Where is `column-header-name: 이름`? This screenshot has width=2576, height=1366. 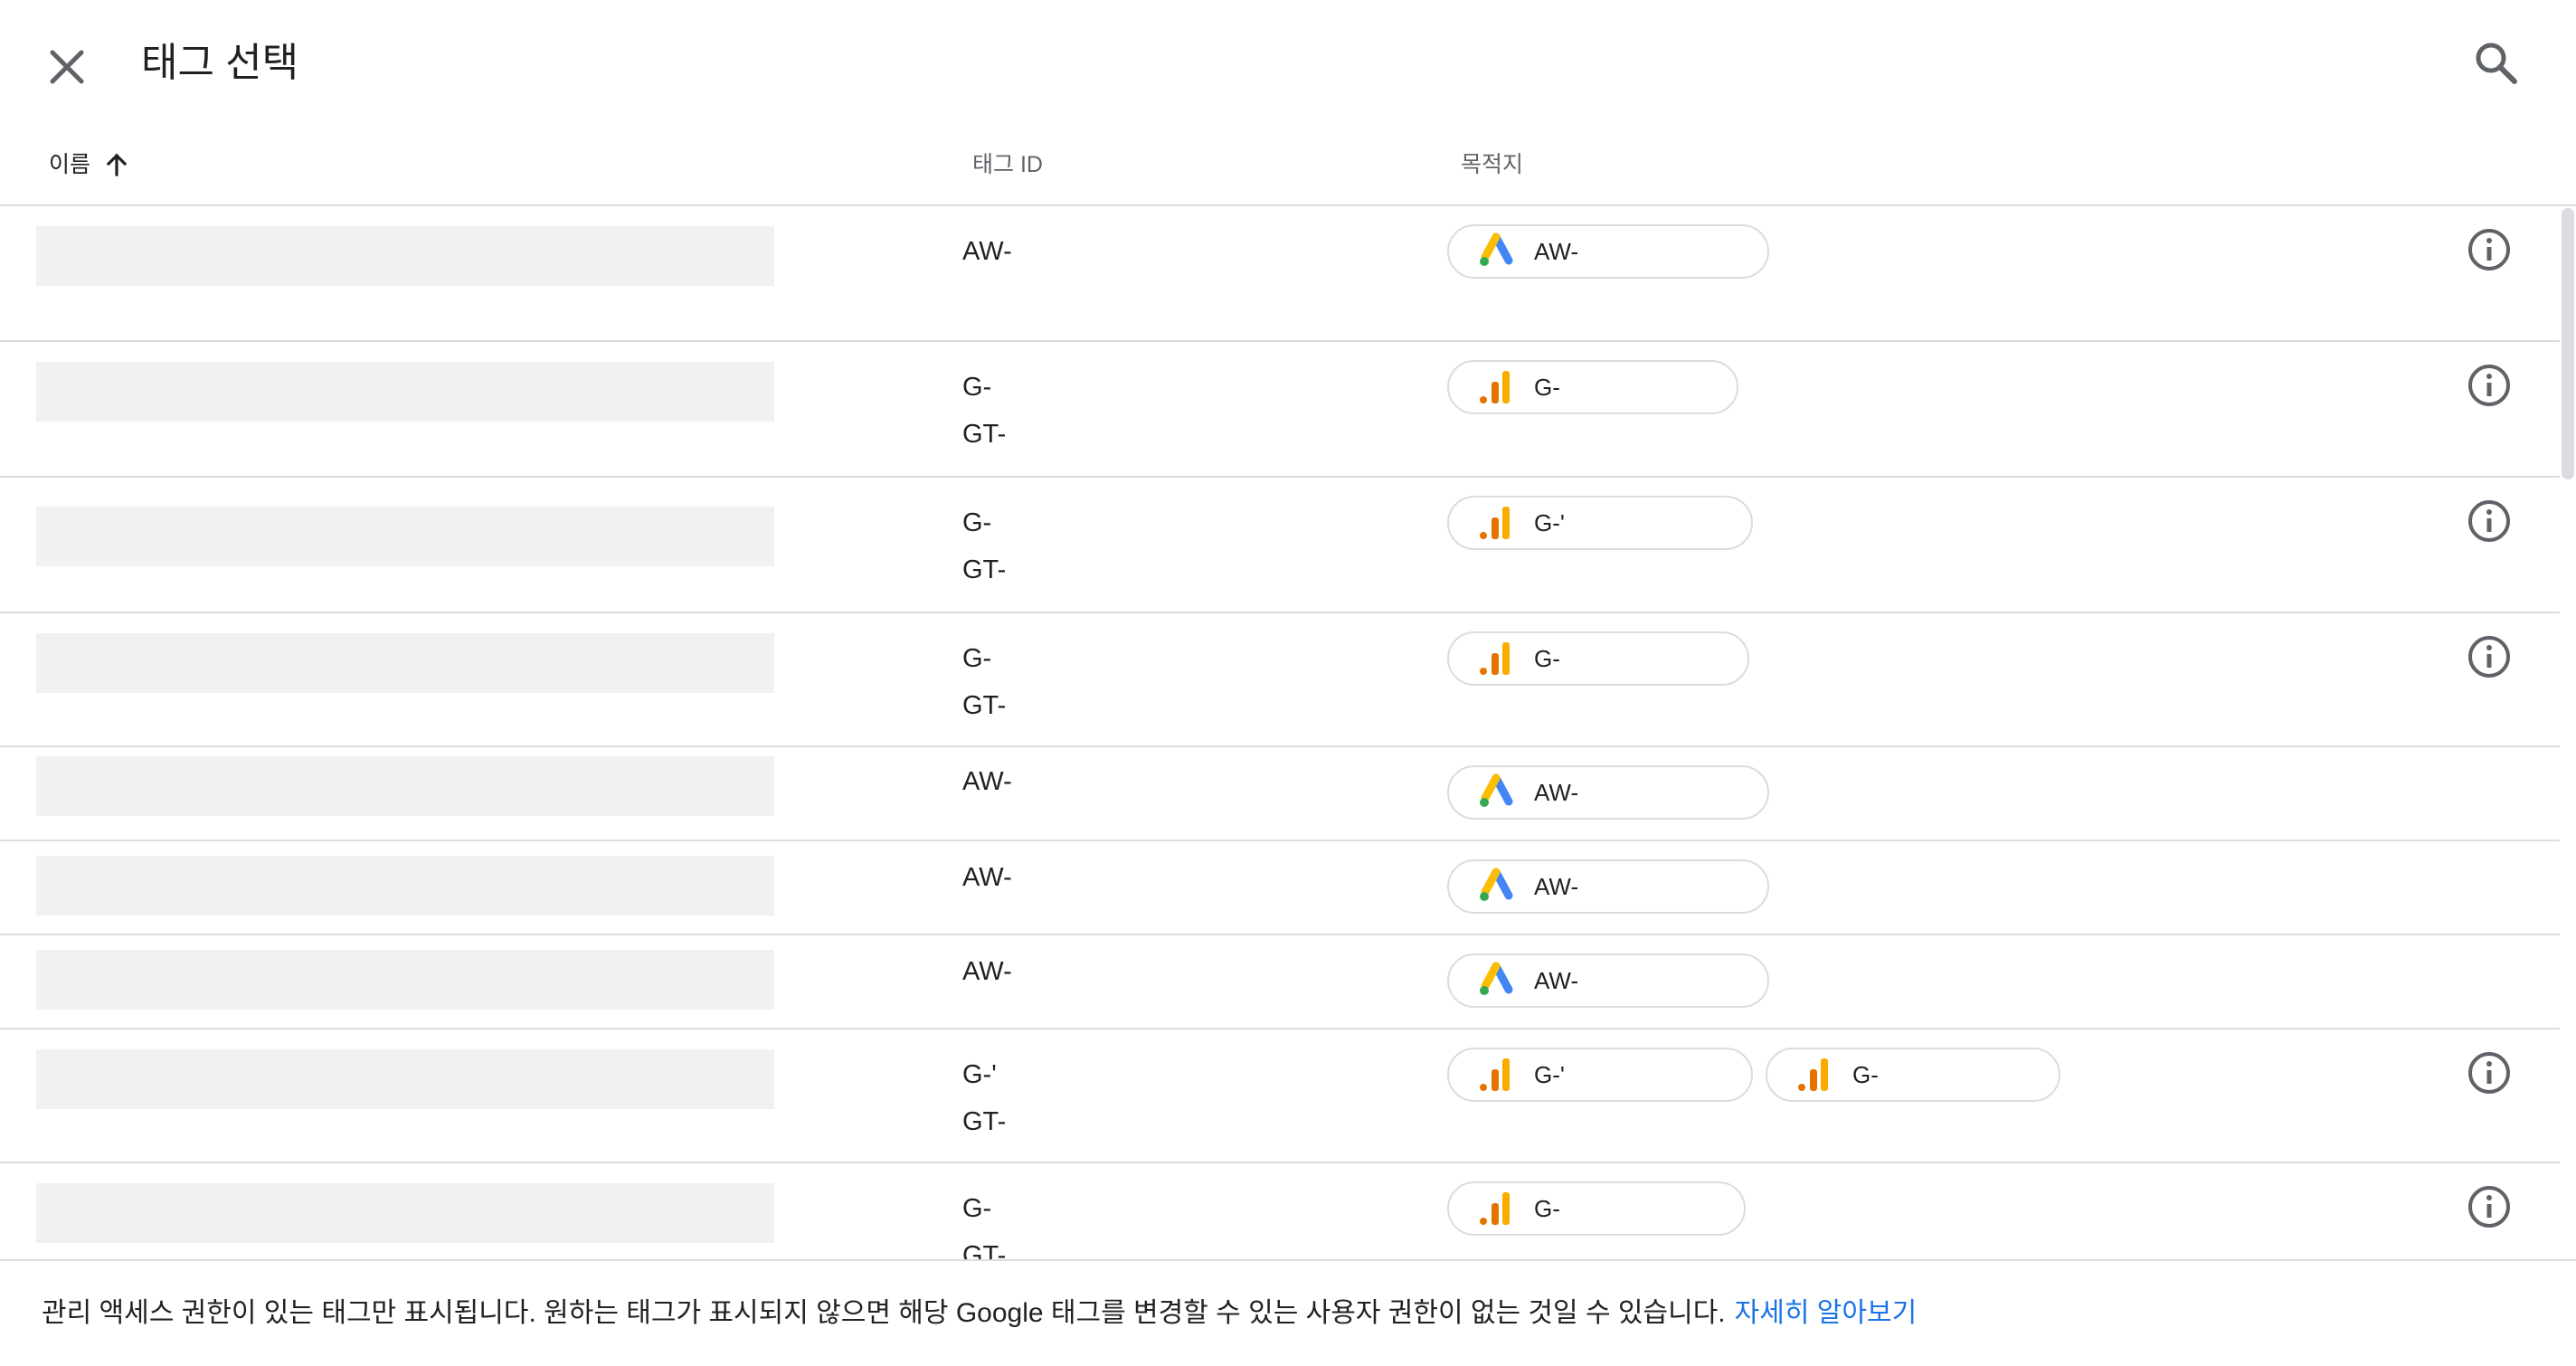 column-header-name: 이름 is located at coordinates (90, 164).